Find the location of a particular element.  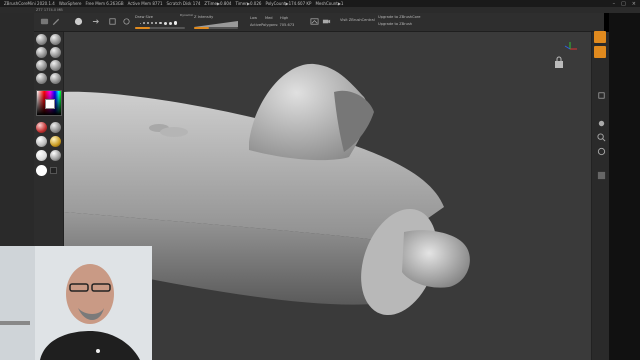

secondary-color-chip is located at coordinates (53, 170).